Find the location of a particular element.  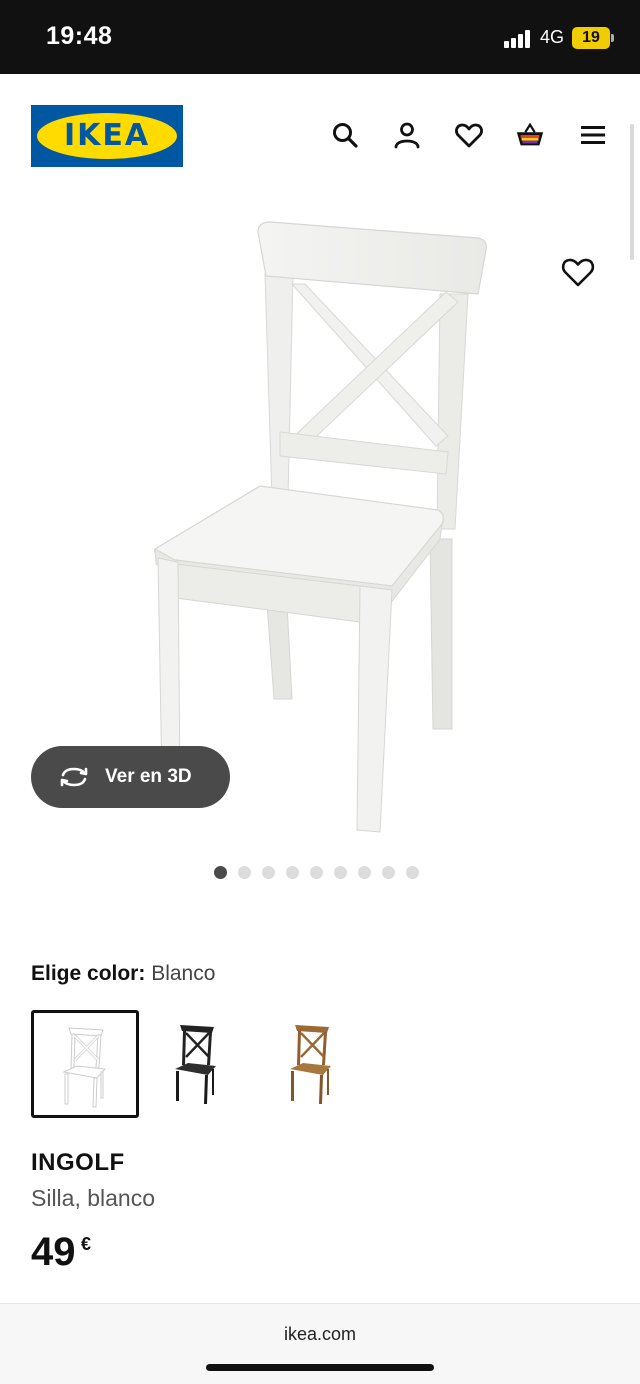

image-pagination is located at coordinates (316, 873).